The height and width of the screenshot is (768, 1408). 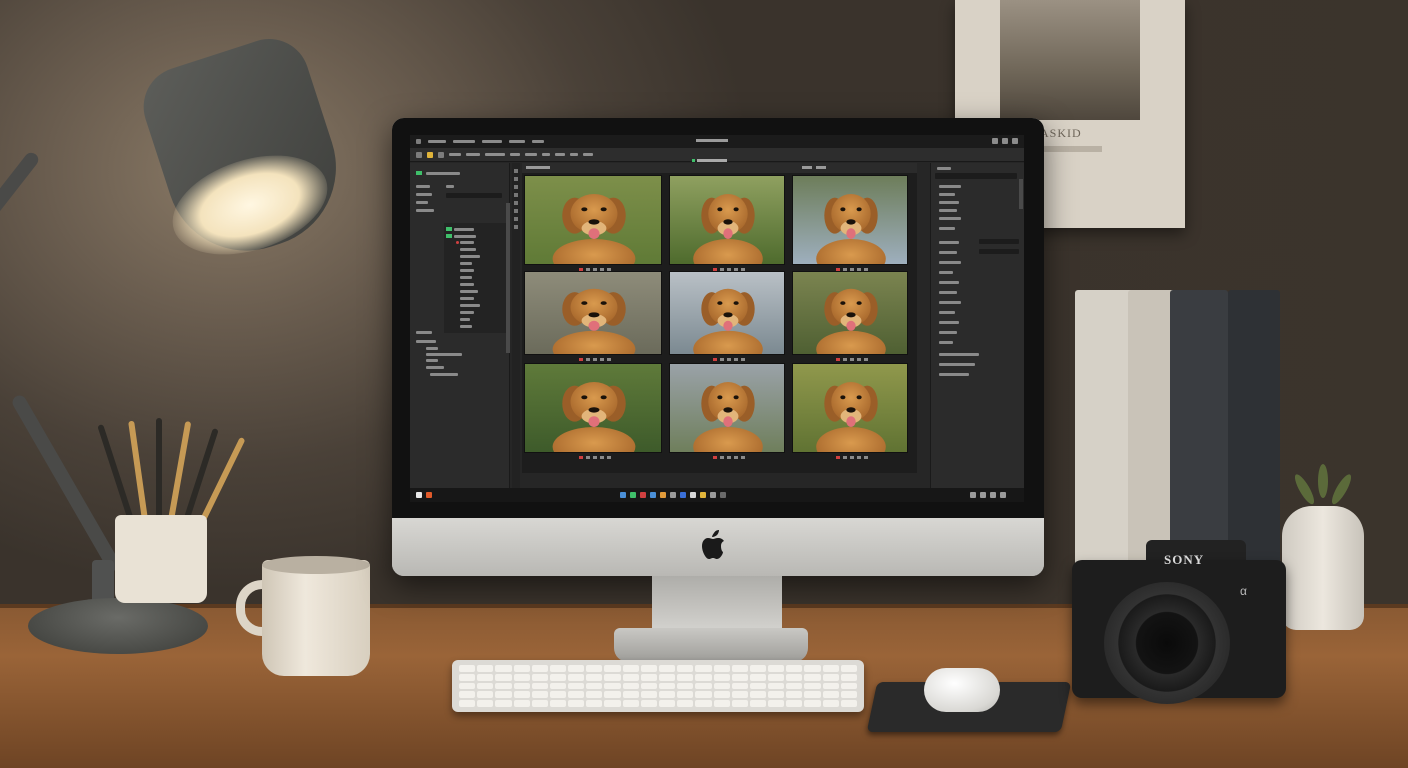 I want to click on start-icon, so click(x=419, y=495).